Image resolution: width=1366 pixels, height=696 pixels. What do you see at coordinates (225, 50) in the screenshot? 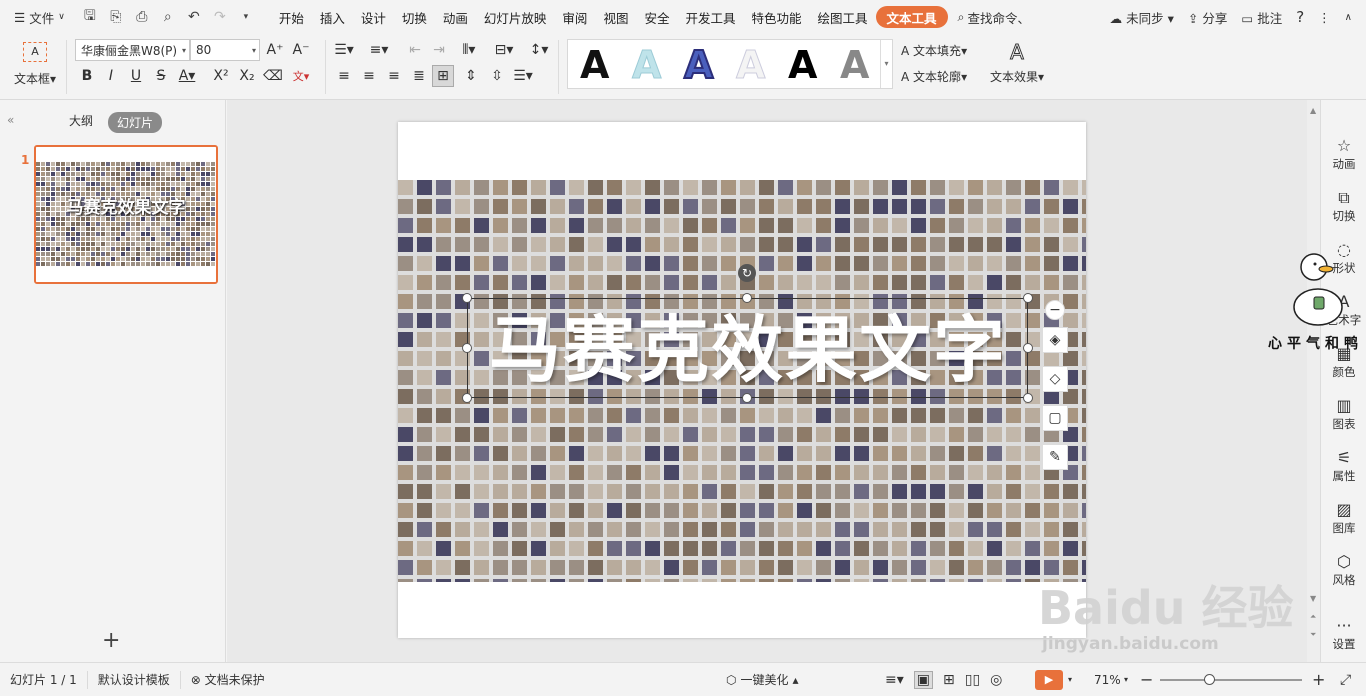
I see `font-size-select: 80 ▾` at bounding box center [225, 50].